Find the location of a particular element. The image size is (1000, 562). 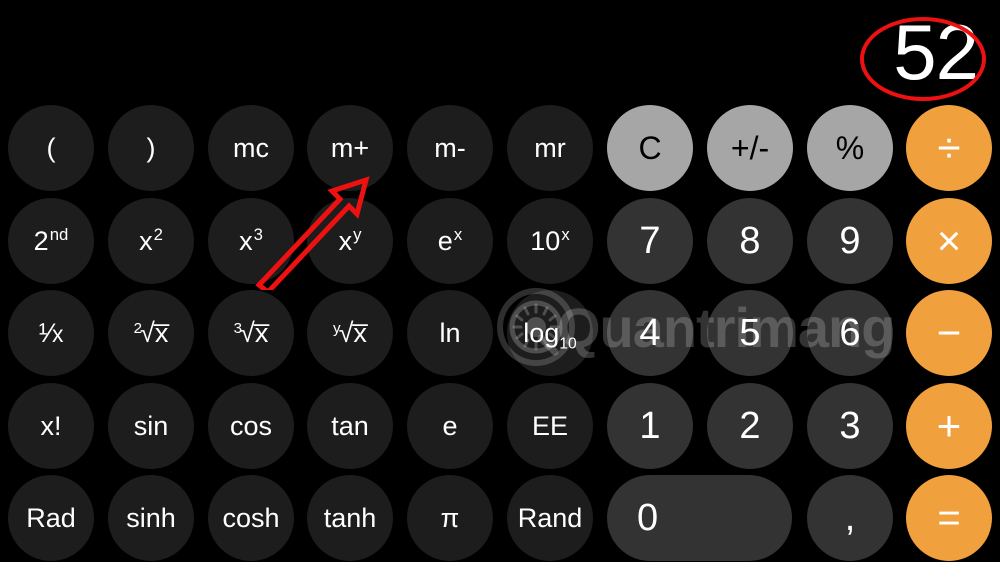

factorial-key: x! is located at coordinates (51, 426).